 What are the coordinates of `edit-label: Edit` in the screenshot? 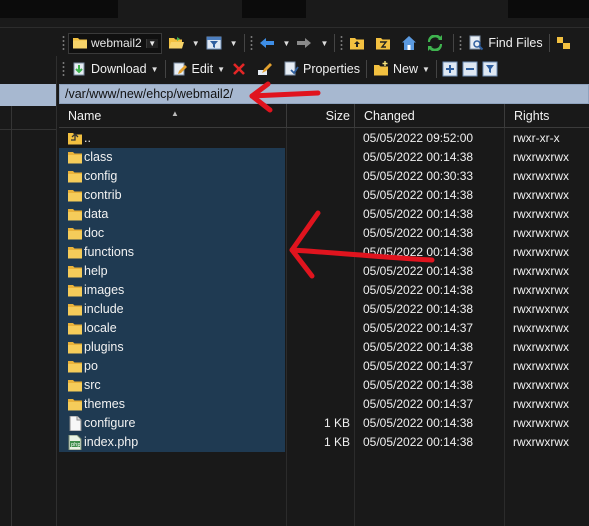 It's located at (202, 69).